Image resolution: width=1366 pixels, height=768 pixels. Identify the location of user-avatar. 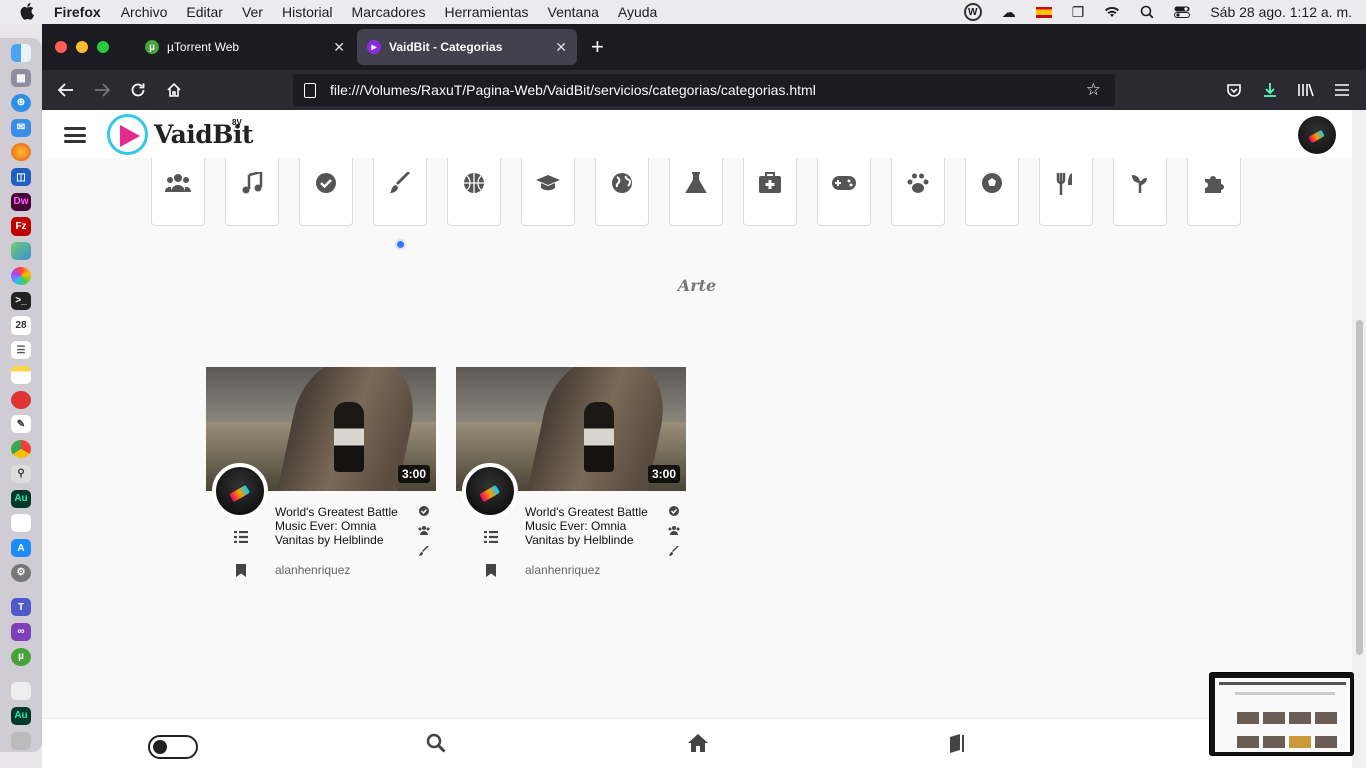
(1317, 135).